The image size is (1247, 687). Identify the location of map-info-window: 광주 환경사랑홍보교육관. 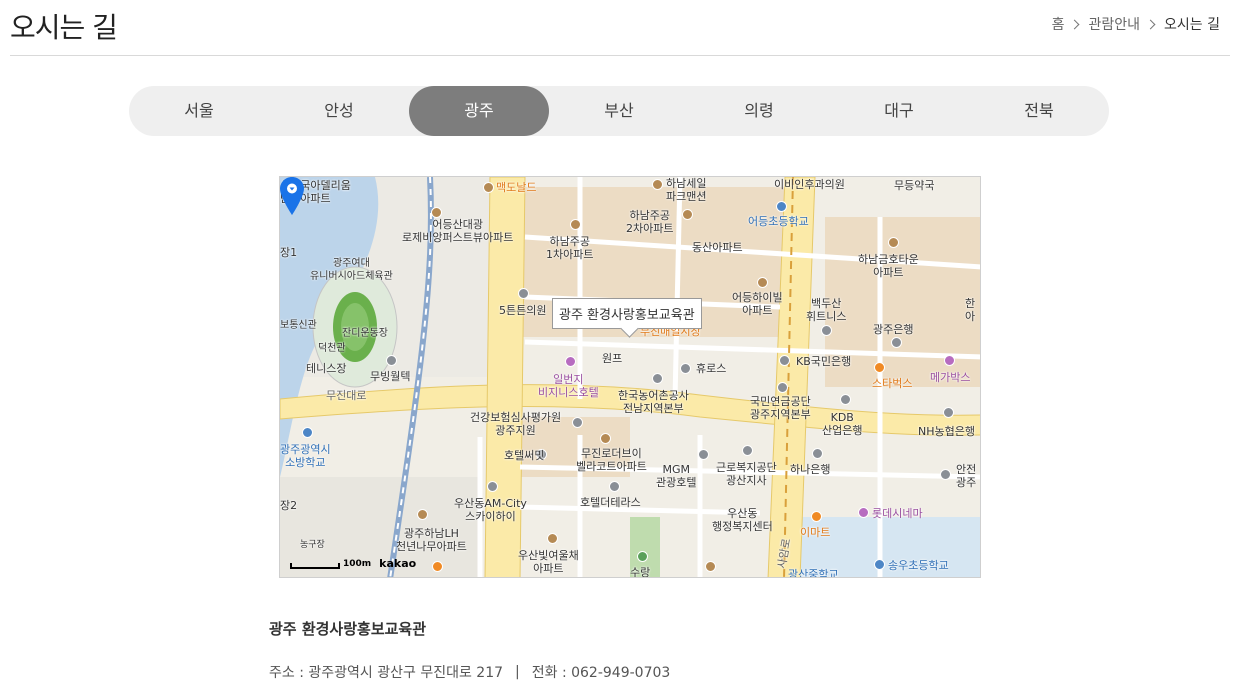
(627, 313).